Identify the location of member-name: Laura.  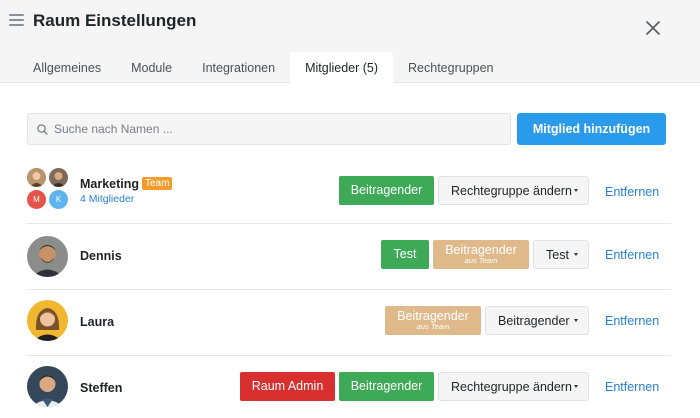
(97, 322).